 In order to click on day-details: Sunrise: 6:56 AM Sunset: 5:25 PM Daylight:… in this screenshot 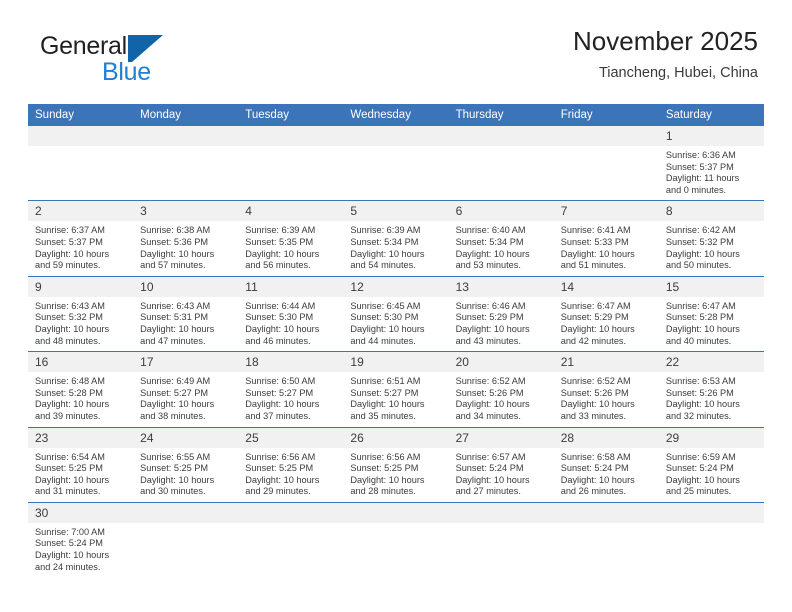, I will do `click(395, 475)`.